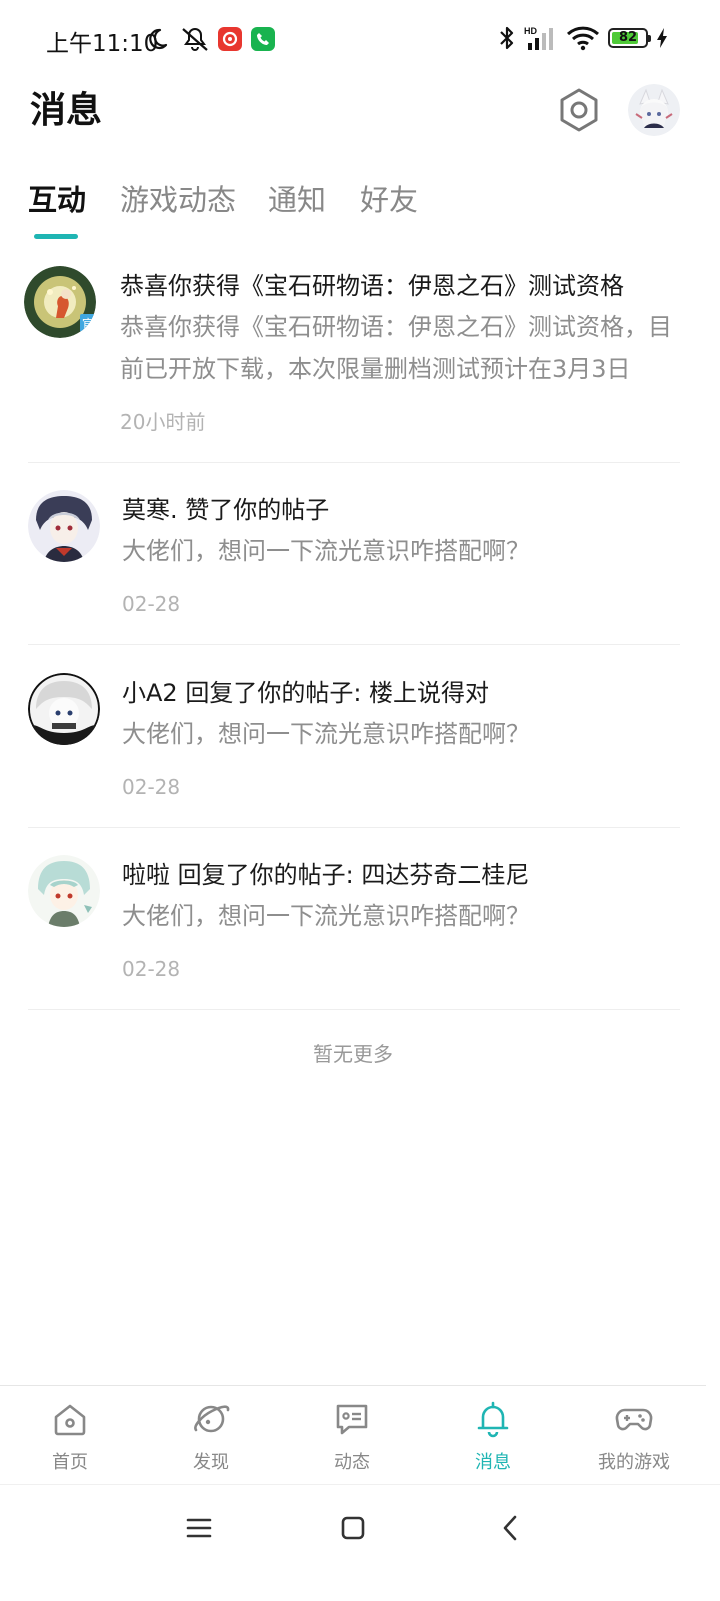 This screenshot has width=720, height=1601. What do you see at coordinates (493, 1419) in the screenshot?
I see `bell-icon` at bounding box center [493, 1419].